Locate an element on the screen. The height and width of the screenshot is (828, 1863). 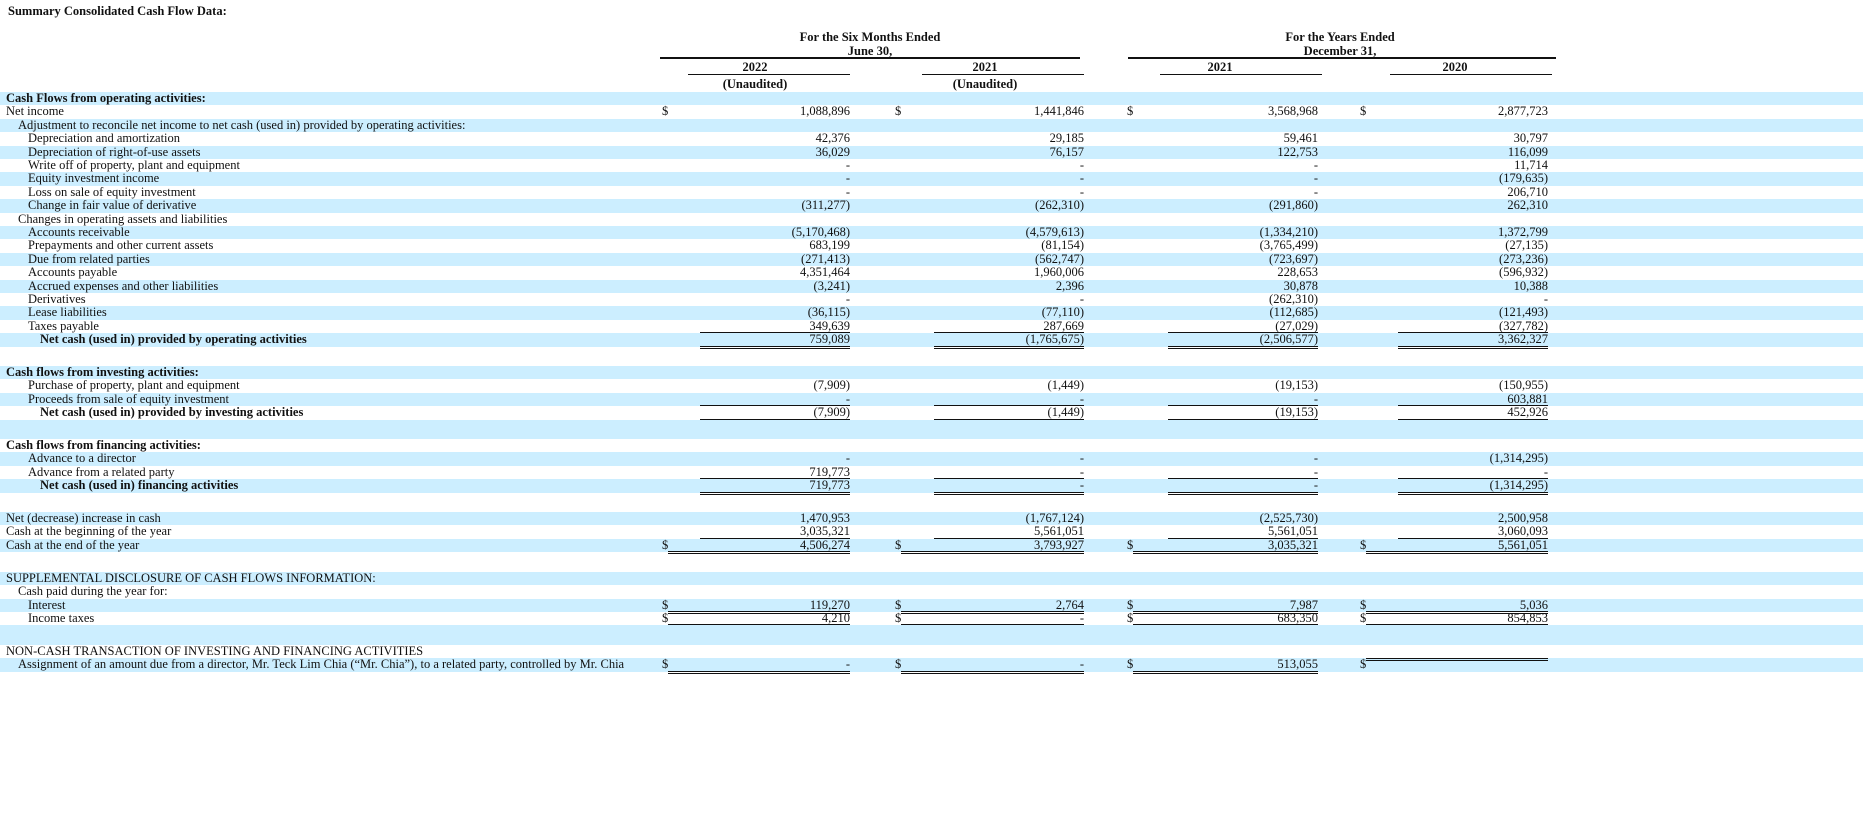
value-cell-col2: 287,669 is located at coordinates (1009, 326).